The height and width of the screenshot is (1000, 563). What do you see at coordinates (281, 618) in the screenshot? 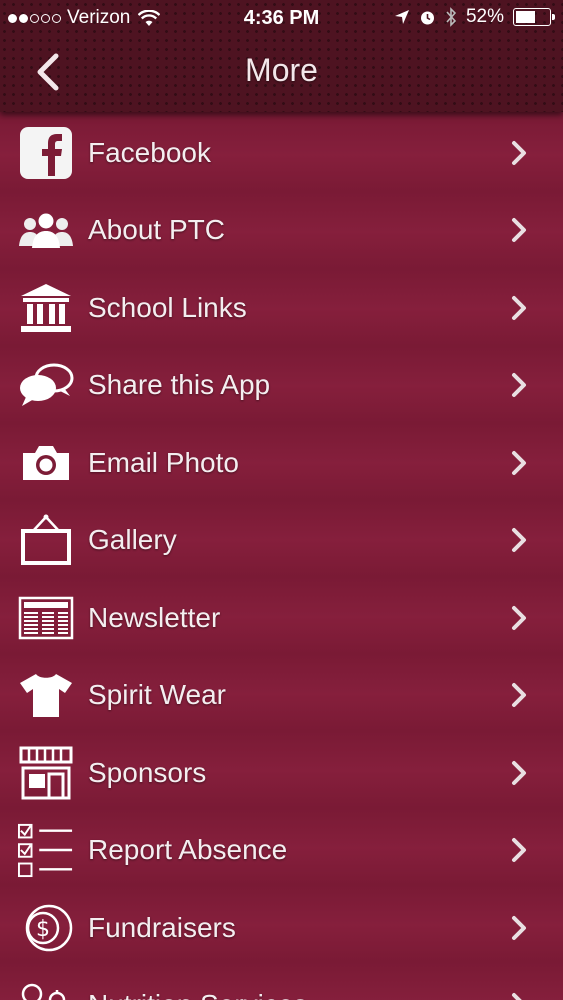
I see `menu-item-newsletter: Newsletter` at bounding box center [281, 618].